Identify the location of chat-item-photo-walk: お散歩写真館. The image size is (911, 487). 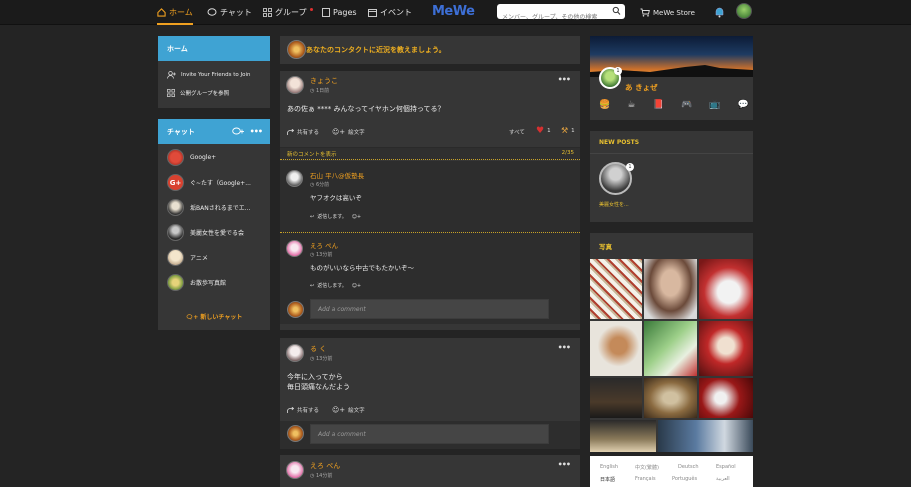
(196, 282).